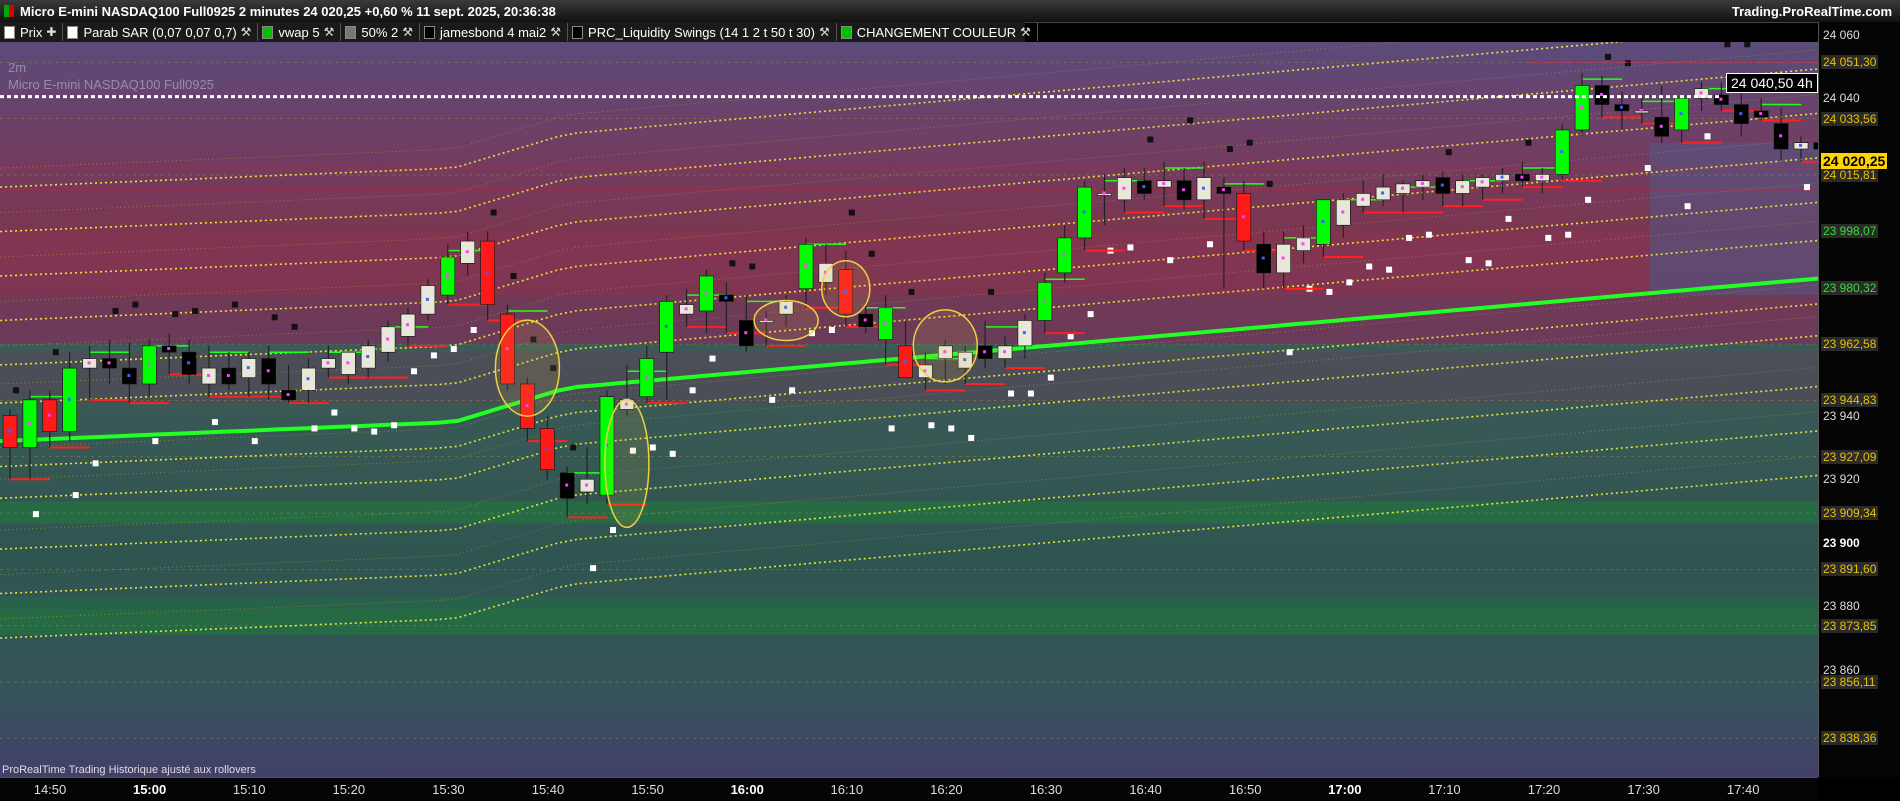  I want to click on indicator-label: 50% 2, so click(380, 32).